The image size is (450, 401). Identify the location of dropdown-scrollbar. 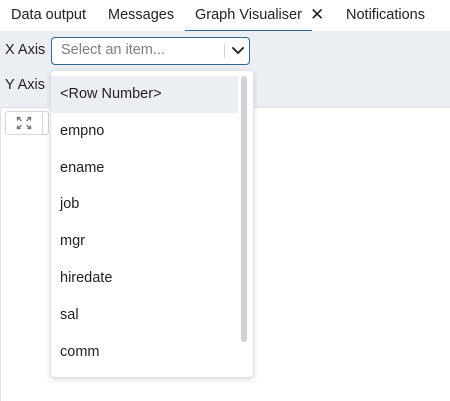
(244, 224).